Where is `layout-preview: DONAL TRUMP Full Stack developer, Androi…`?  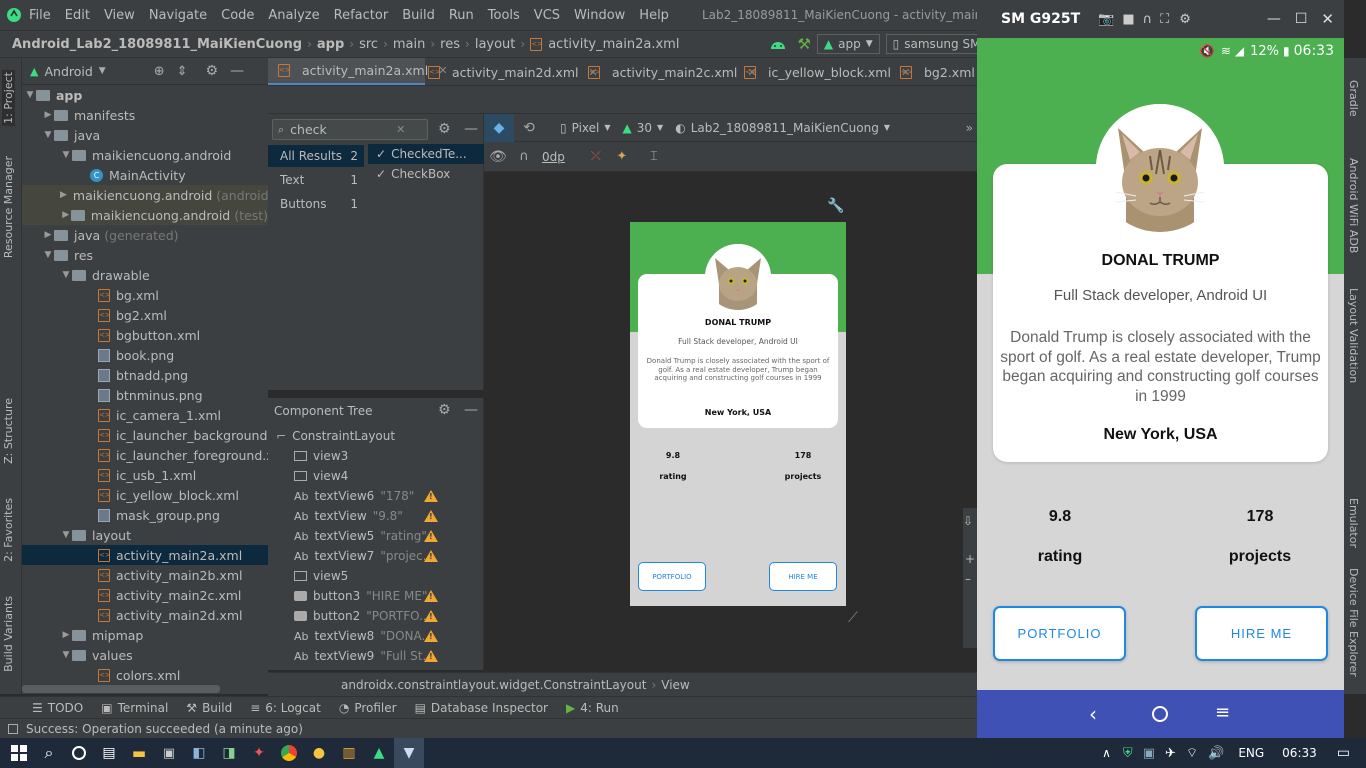
layout-preview: DONAL TRUMP Full Stack developer, Androi… is located at coordinates (738, 414).